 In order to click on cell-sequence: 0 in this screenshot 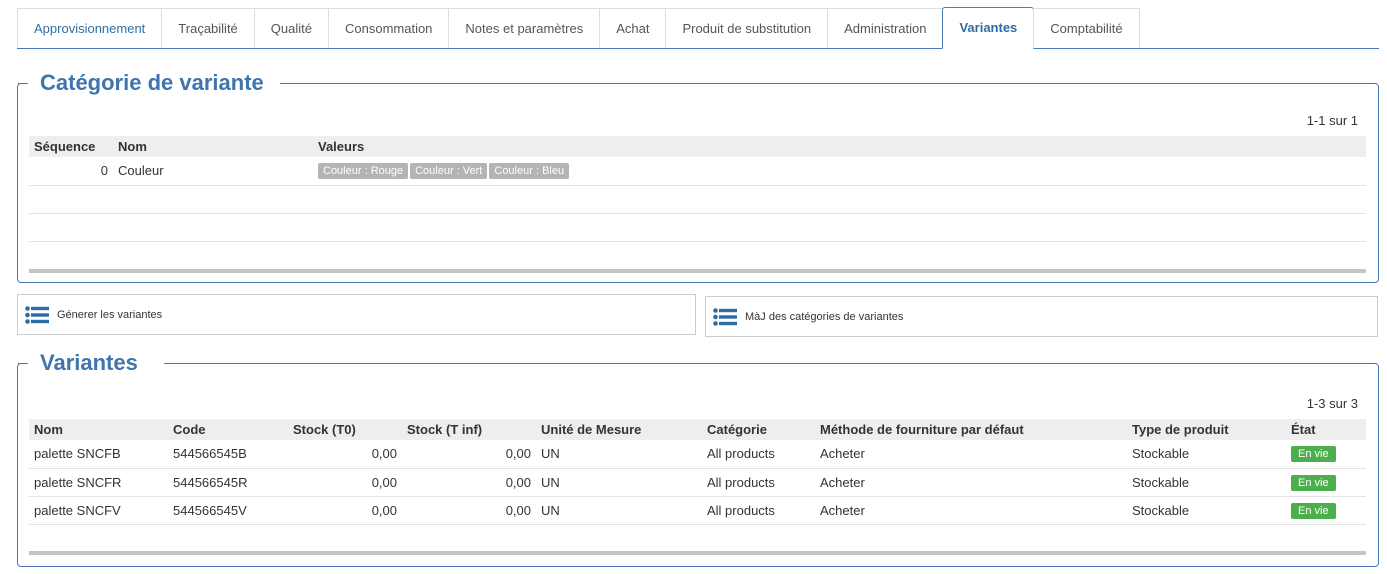, I will do `click(71, 171)`.